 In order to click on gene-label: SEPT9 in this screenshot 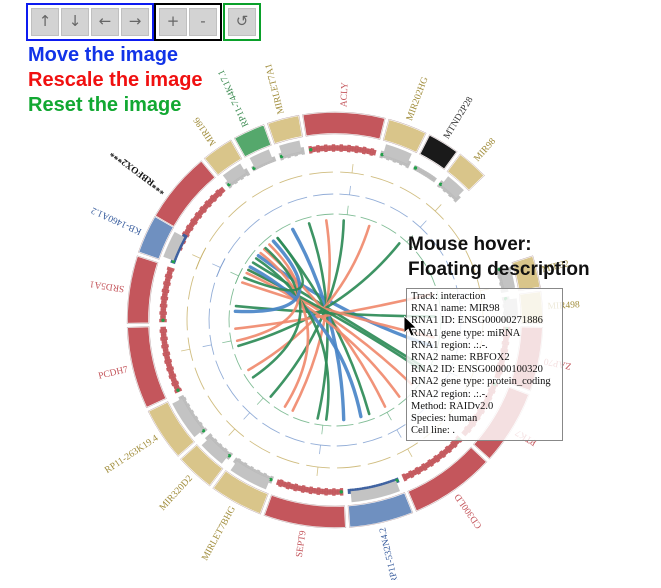, I will do `click(302, 544)`.